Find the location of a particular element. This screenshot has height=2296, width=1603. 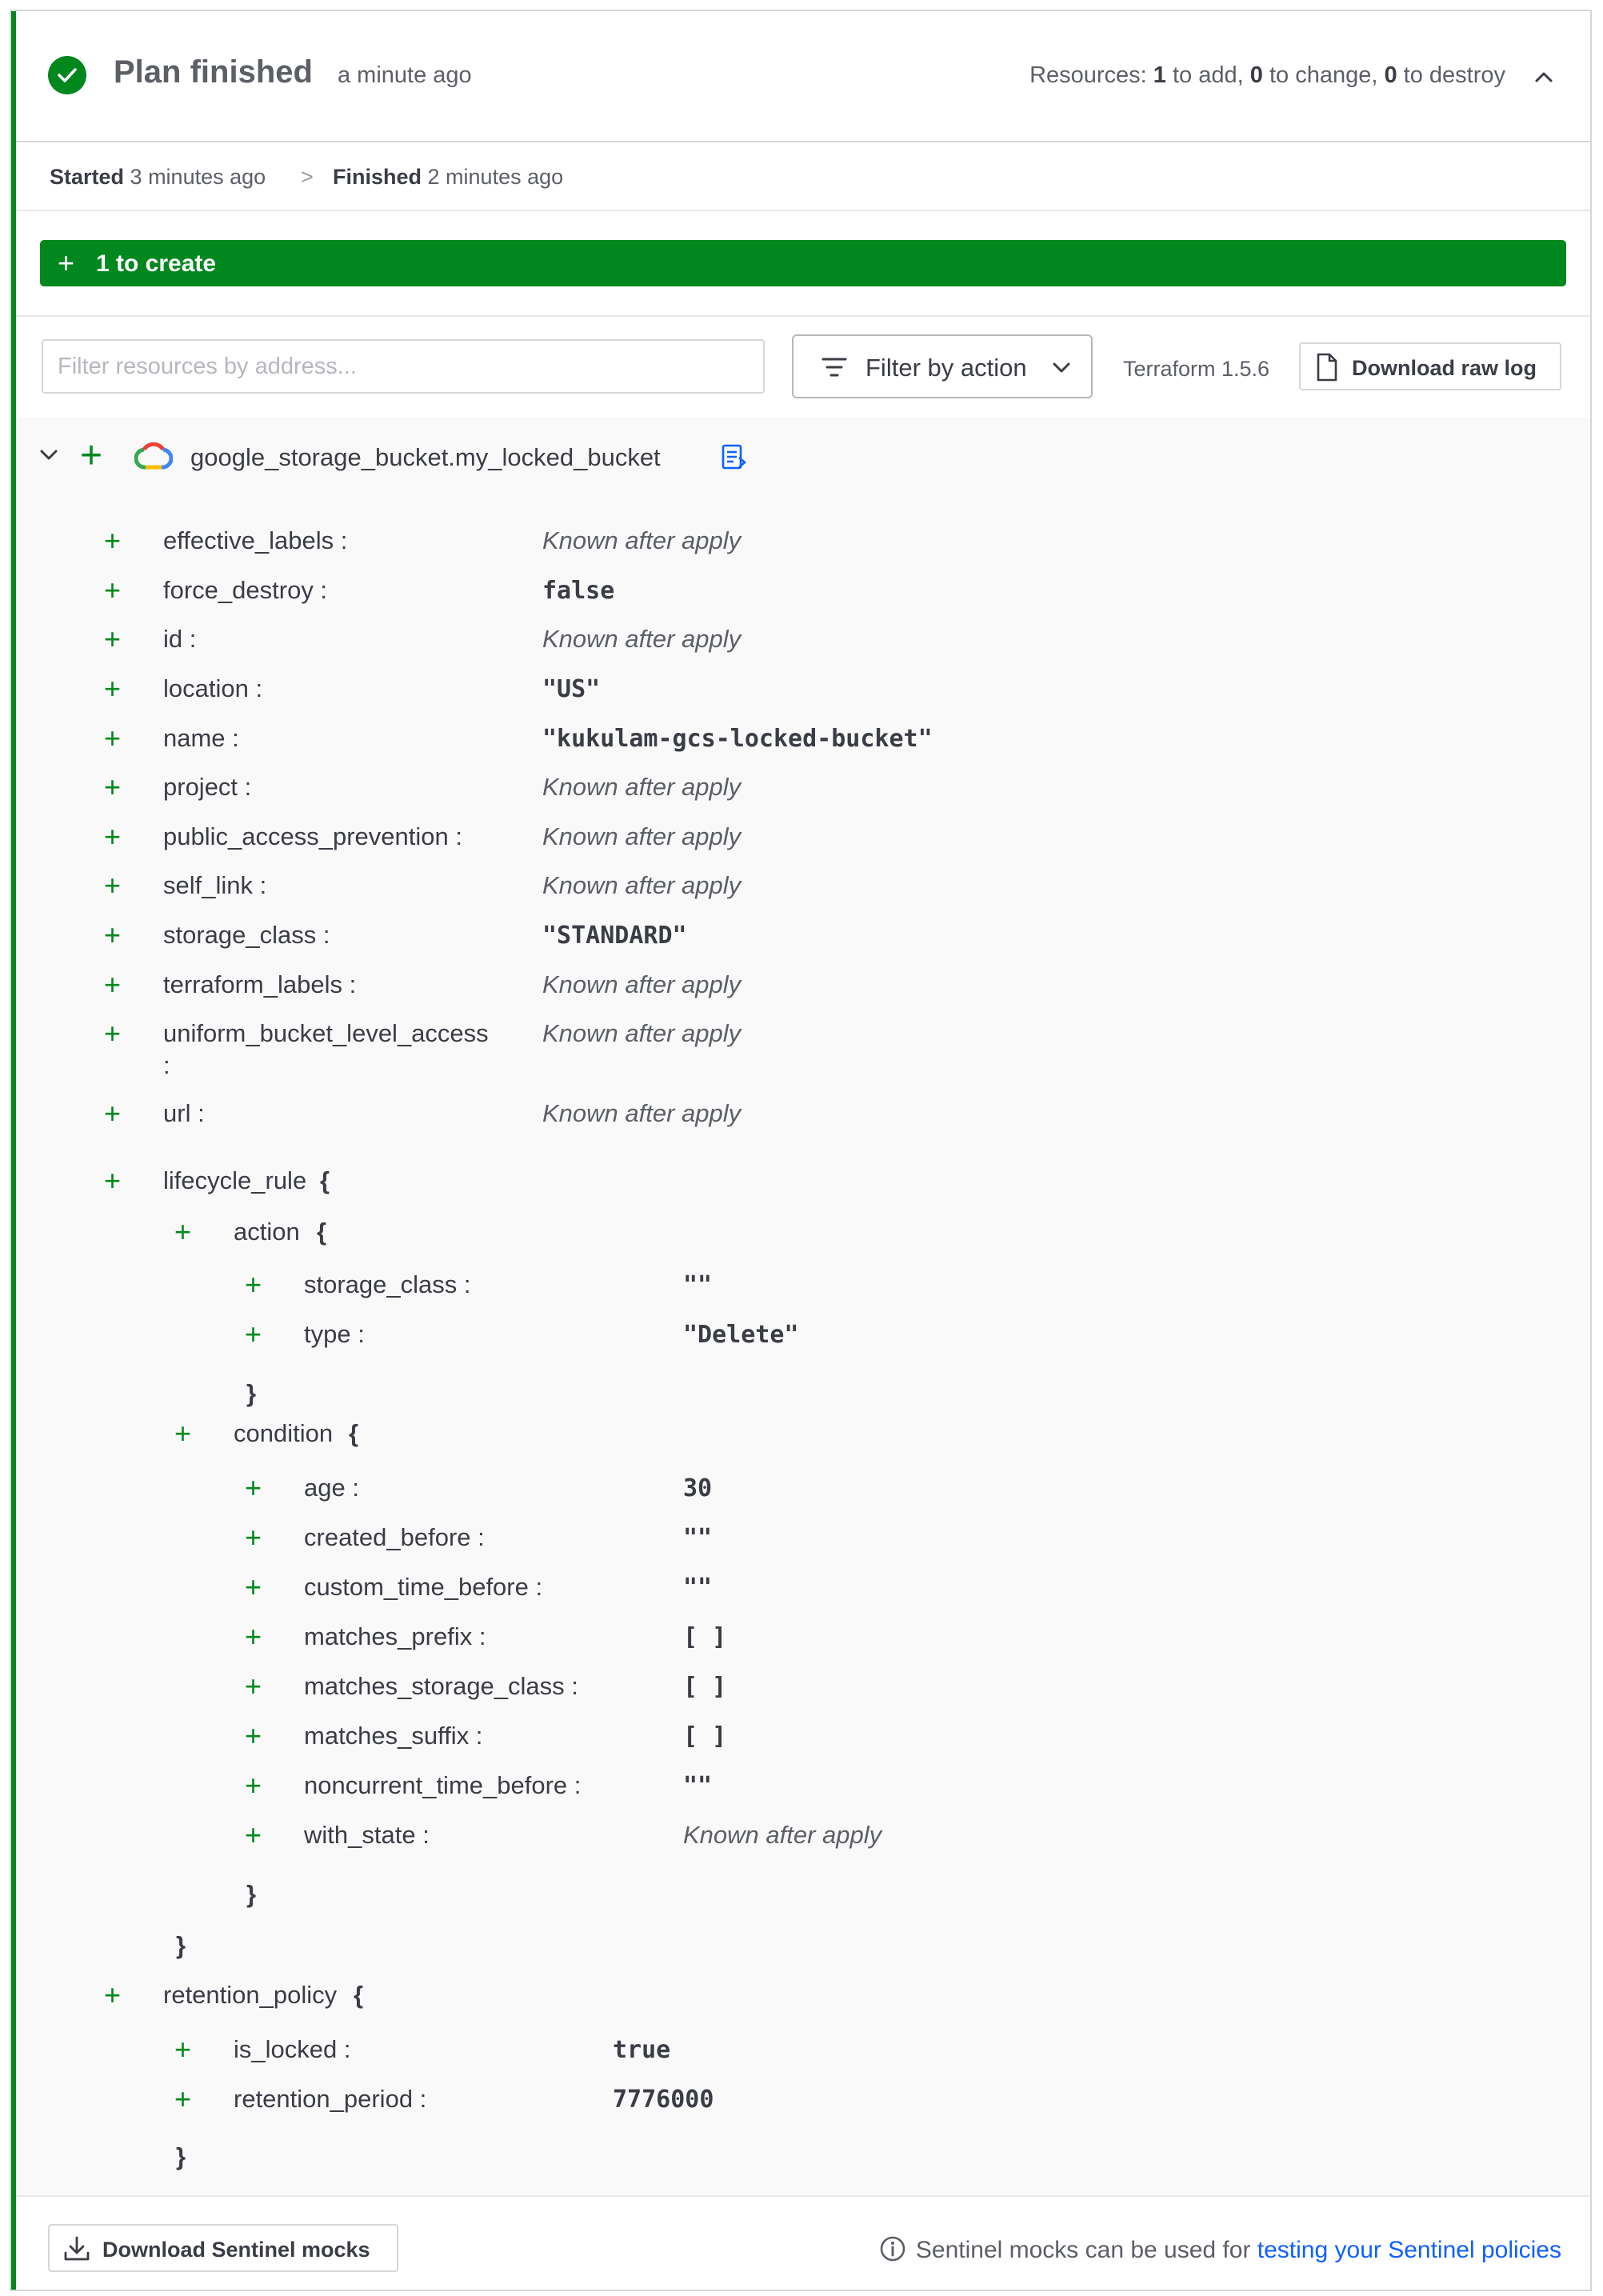

block-label: retention_policy is located at coordinates (250, 1995).